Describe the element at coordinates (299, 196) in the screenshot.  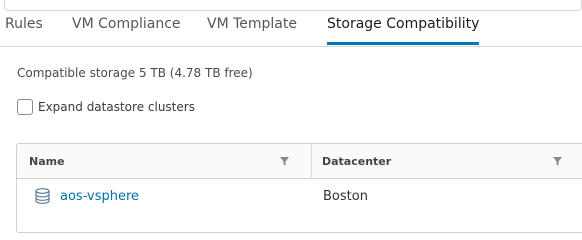
I see `table-row: aos-vsphere Boston` at that location.